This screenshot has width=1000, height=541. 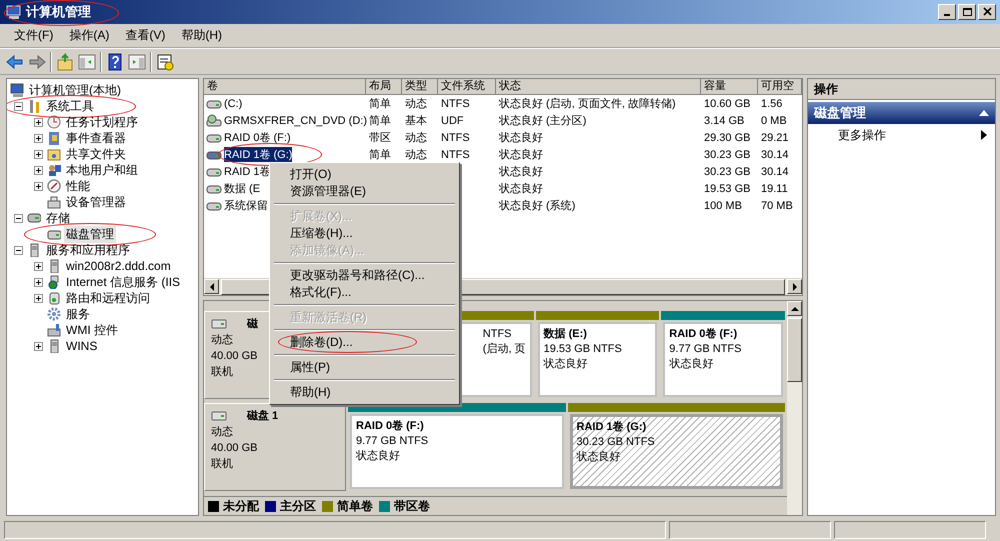 I want to click on partition-name: RAID 1卷 (G:), so click(x=612, y=427).